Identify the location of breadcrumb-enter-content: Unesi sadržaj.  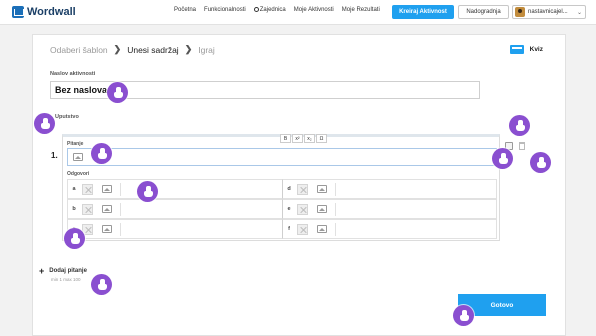
(153, 49).